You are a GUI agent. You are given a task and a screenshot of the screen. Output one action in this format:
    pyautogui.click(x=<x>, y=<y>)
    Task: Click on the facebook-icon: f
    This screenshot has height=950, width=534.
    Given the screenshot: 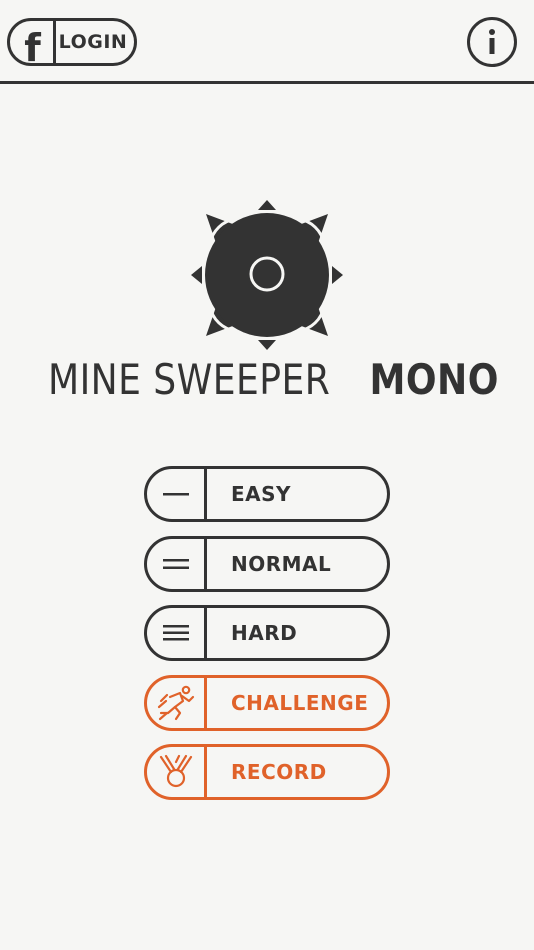 What is the action you would take?
    pyautogui.click(x=33, y=44)
    